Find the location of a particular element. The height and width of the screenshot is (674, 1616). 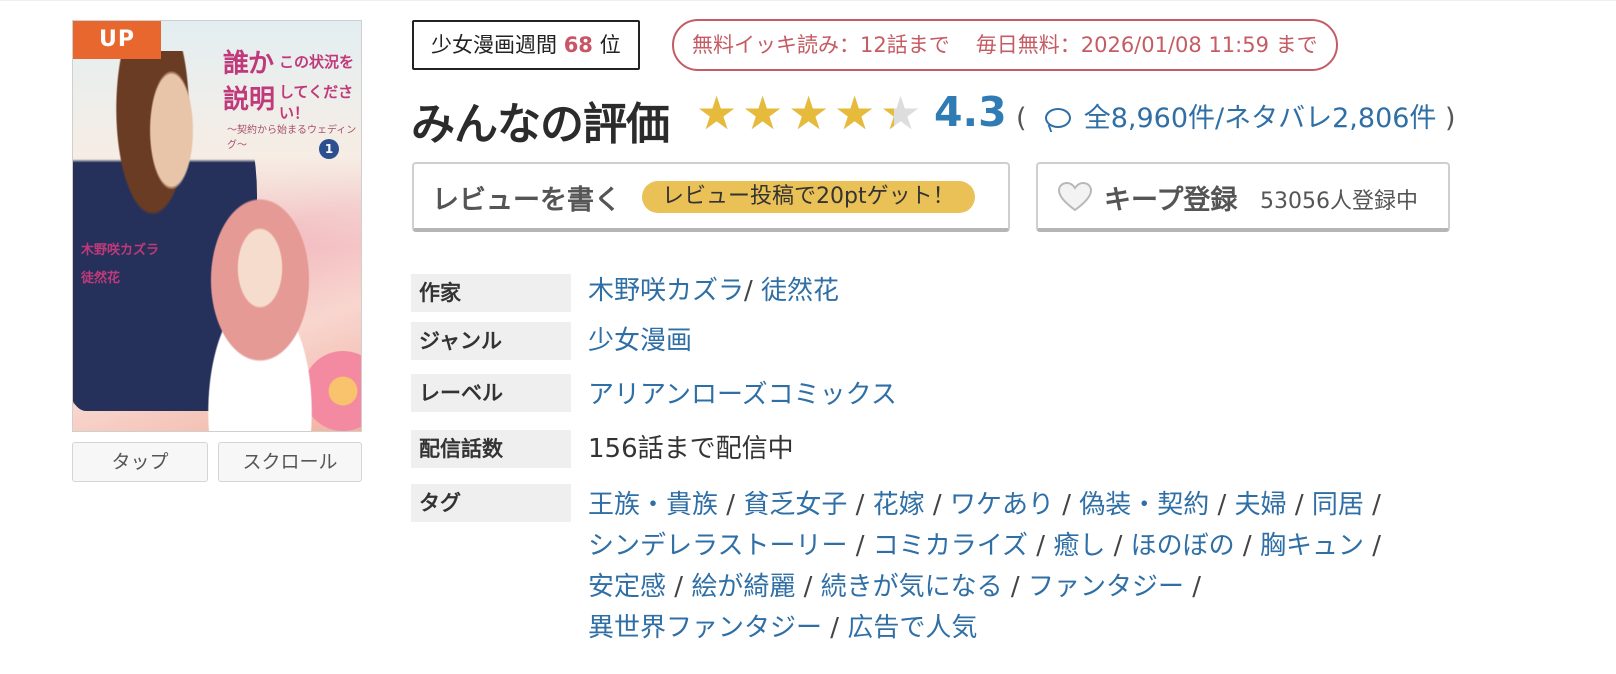

cover-author-text: 木野咲カズラ is located at coordinates (120, 250).